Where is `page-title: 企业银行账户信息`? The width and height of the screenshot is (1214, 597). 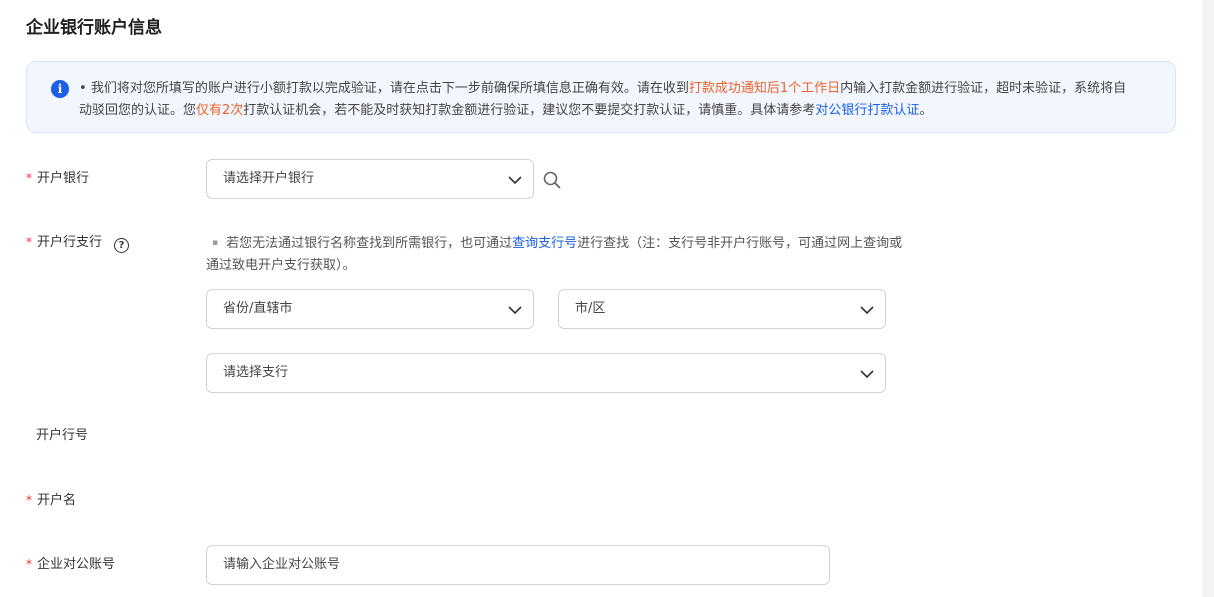
page-title: 企业银行账户信息 is located at coordinates (94, 28).